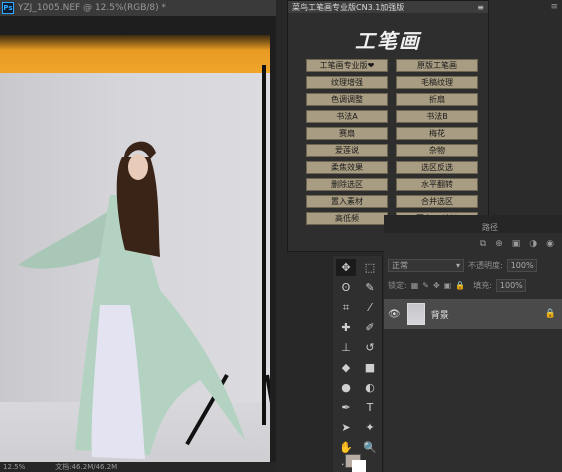  I want to click on eyedropper-tool-icon: ⁄, so click(370, 307).